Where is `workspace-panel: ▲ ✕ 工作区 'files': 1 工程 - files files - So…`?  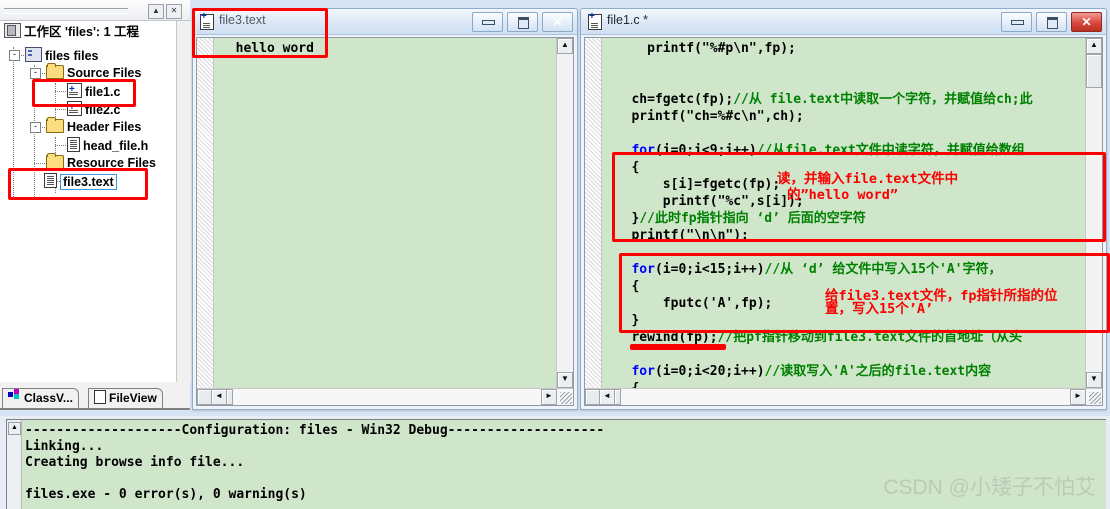
workspace-panel: ▲ ✕ 工作区 'files': 1 工程 - files files - So… is located at coordinates (95, 205).